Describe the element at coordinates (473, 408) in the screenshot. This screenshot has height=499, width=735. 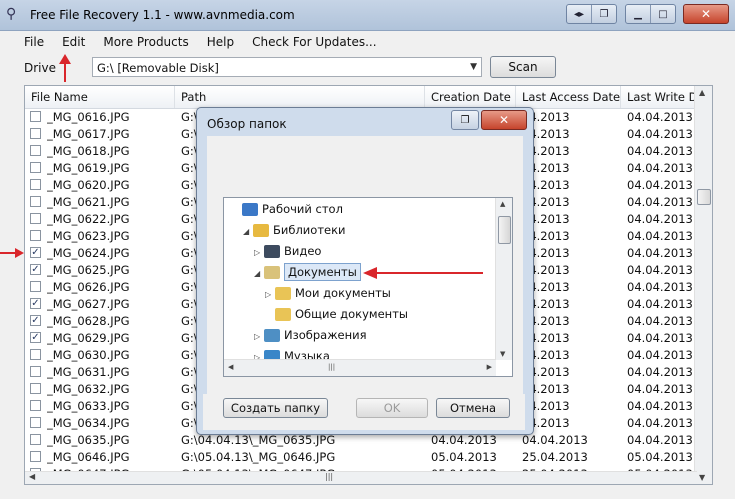
I see `cancel-button: Отмена` at that location.